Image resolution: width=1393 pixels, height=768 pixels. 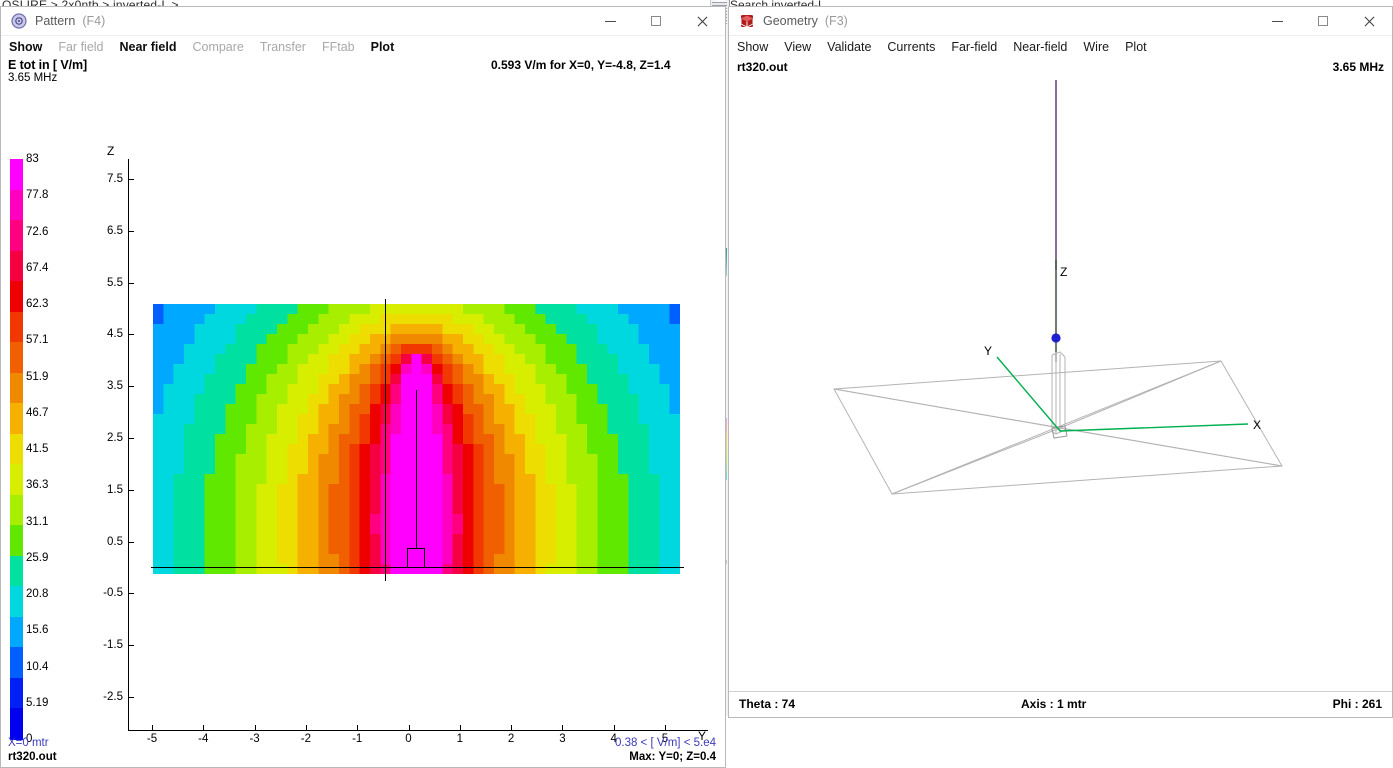 What do you see at coordinates (94, 21) in the screenshot?
I see `pattern-shortcut: (F4)` at bounding box center [94, 21].